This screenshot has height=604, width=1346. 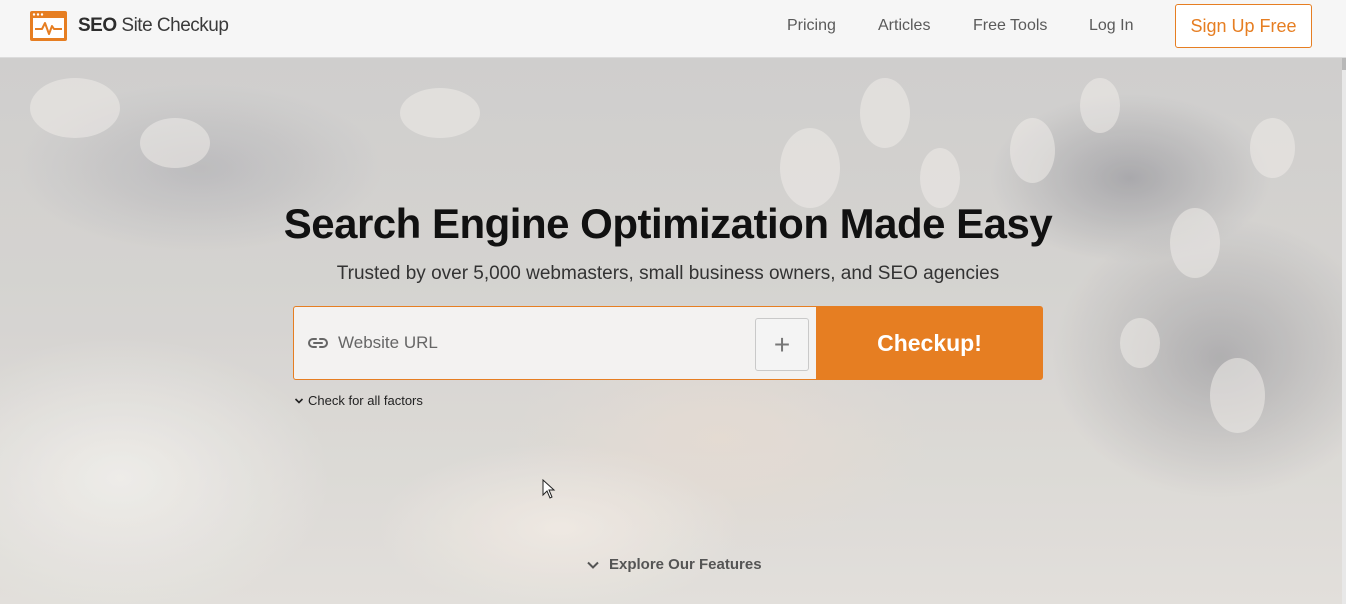 What do you see at coordinates (549, 489) in the screenshot?
I see `mouse-pointer-icon` at bounding box center [549, 489].